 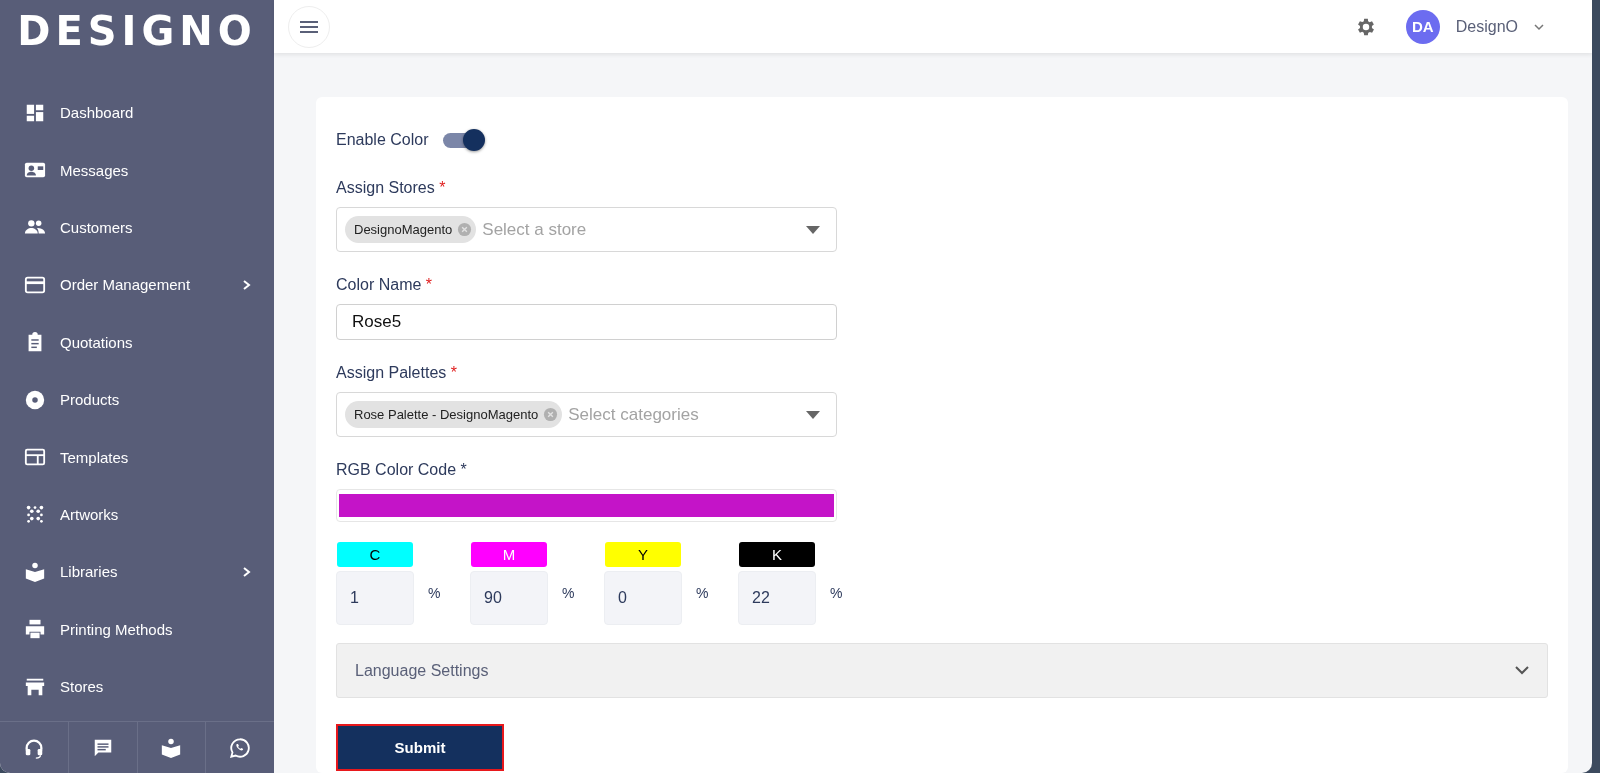 I want to click on channel-label: K, so click(x=777, y=554).